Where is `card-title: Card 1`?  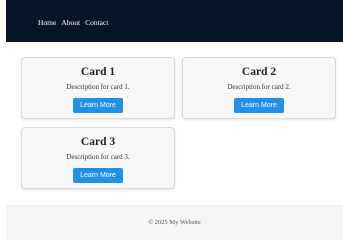 card-title: Card 1 is located at coordinates (98, 72).